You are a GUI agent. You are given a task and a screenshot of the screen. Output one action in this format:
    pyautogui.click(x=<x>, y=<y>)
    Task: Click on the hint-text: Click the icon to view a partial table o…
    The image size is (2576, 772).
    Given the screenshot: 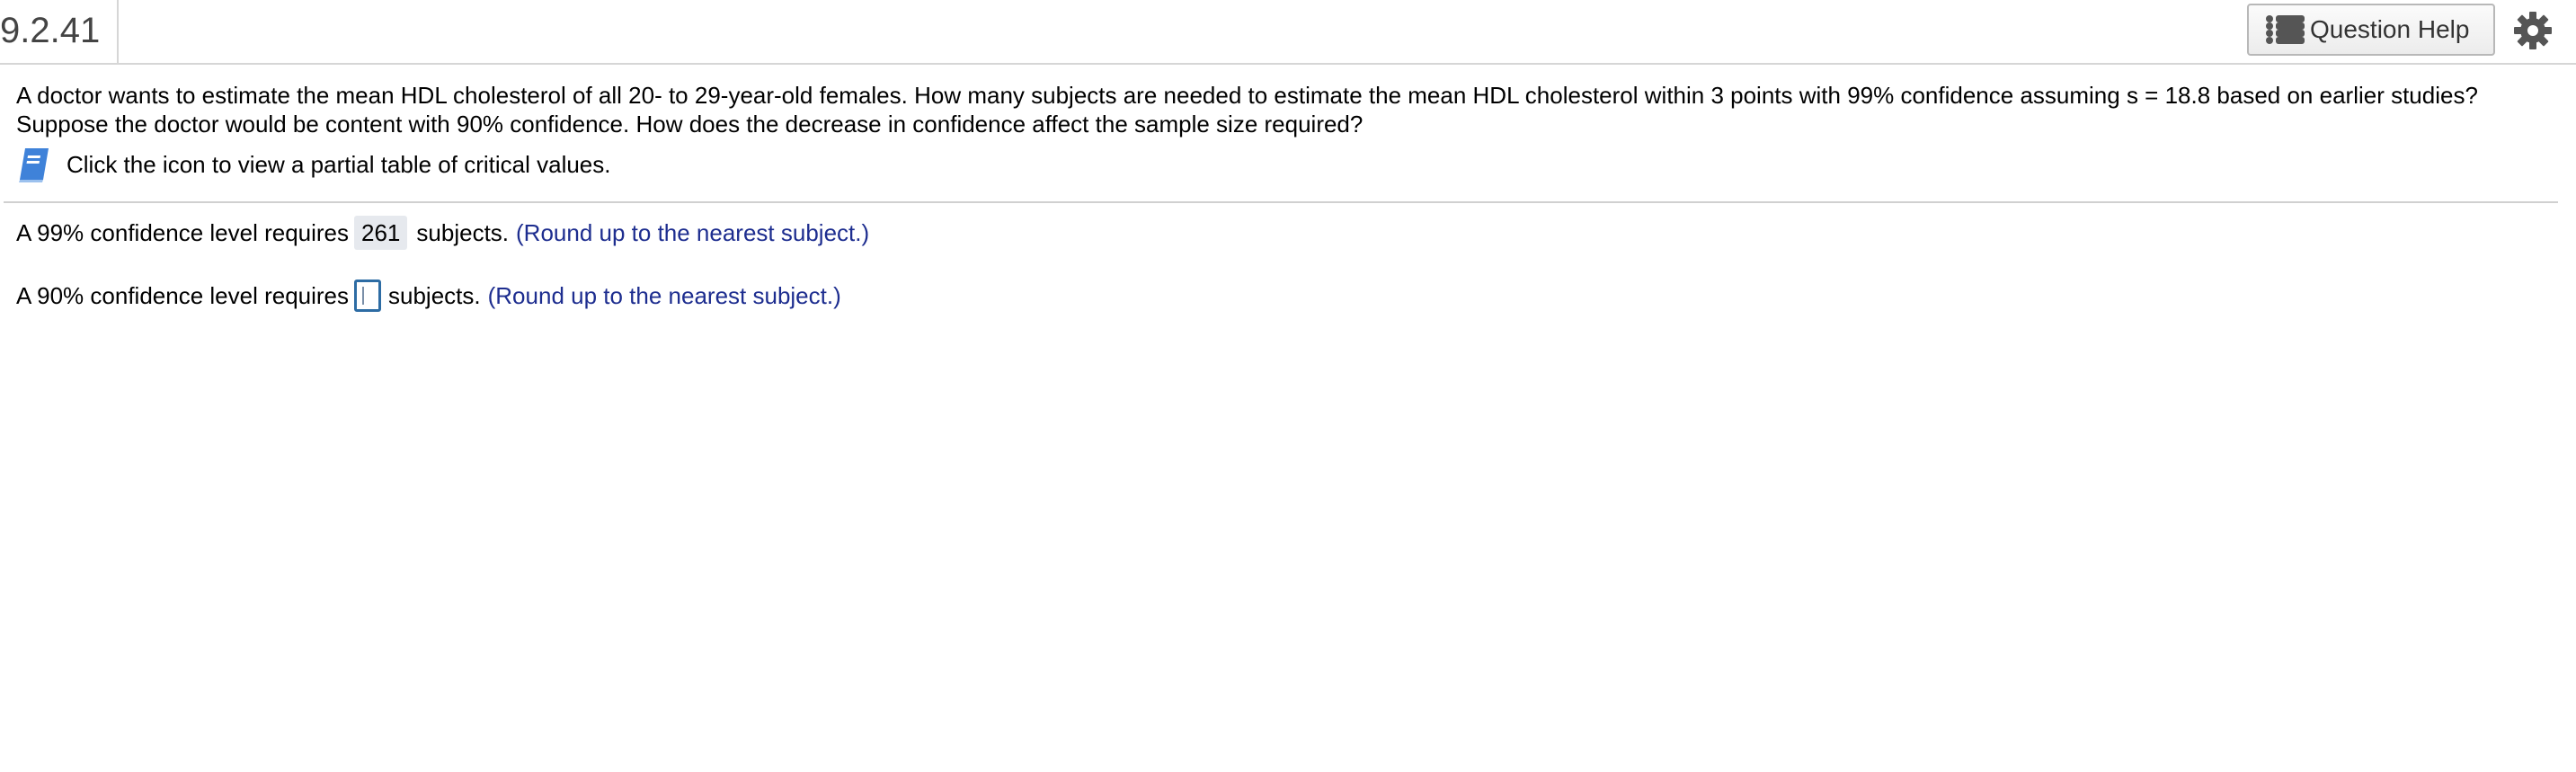 What is the action you would take?
    pyautogui.click(x=339, y=164)
    